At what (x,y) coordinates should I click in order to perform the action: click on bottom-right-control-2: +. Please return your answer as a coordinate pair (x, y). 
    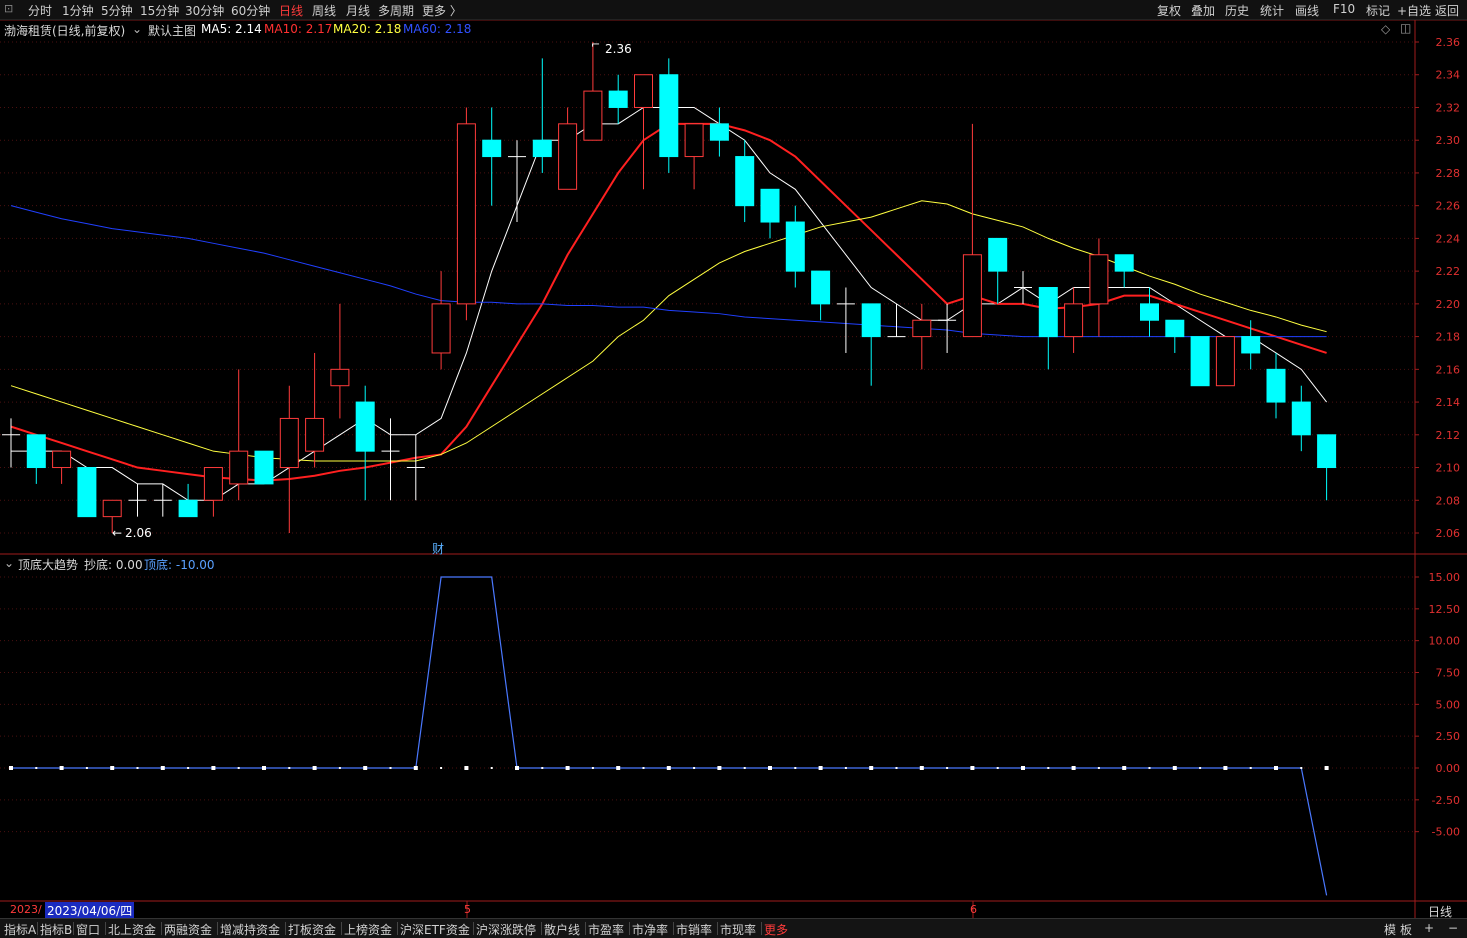
    Looking at the image, I should click on (1429, 928).